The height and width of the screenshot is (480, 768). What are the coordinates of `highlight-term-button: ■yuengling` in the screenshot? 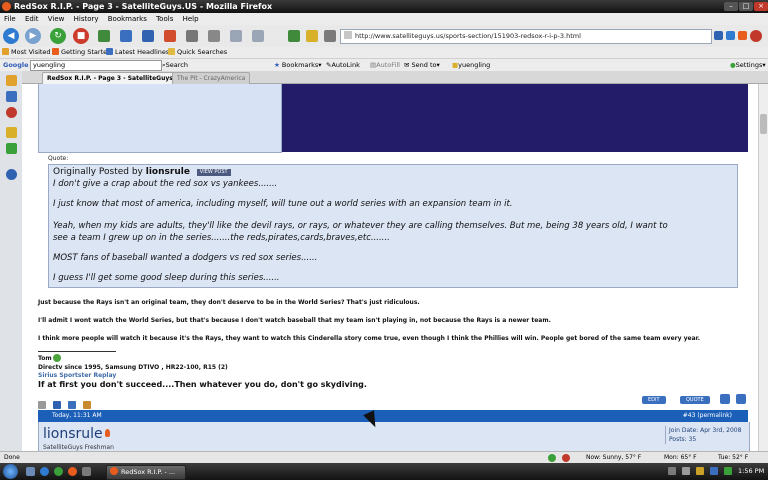 It's located at (471, 65).